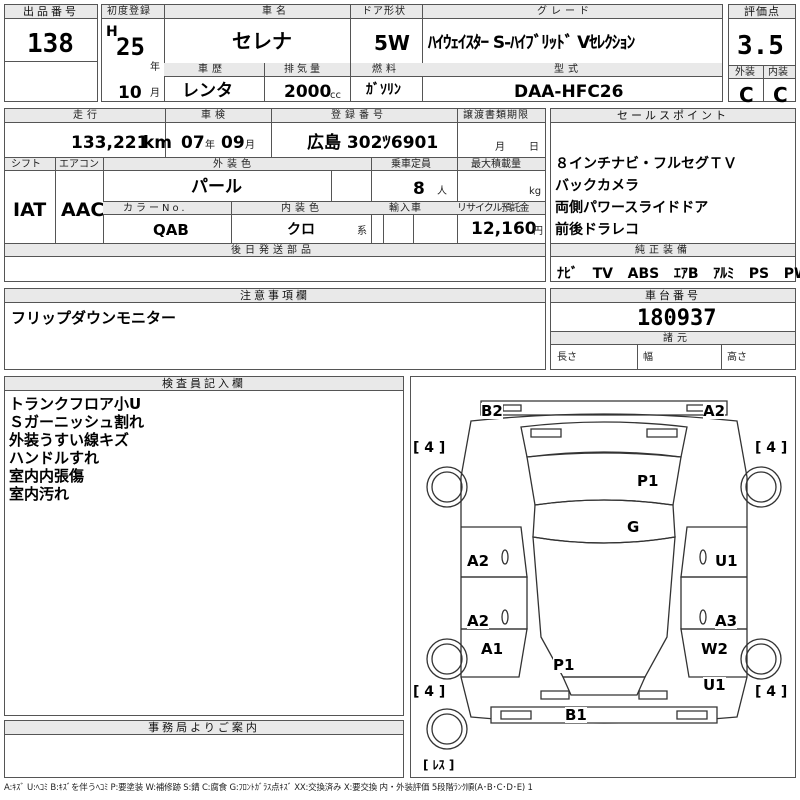 The width and height of the screenshot is (800, 800). What do you see at coordinates (504, 229) in the screenshot?
I see `recycle-fee: 12,160` at bounding box center [504, 229].